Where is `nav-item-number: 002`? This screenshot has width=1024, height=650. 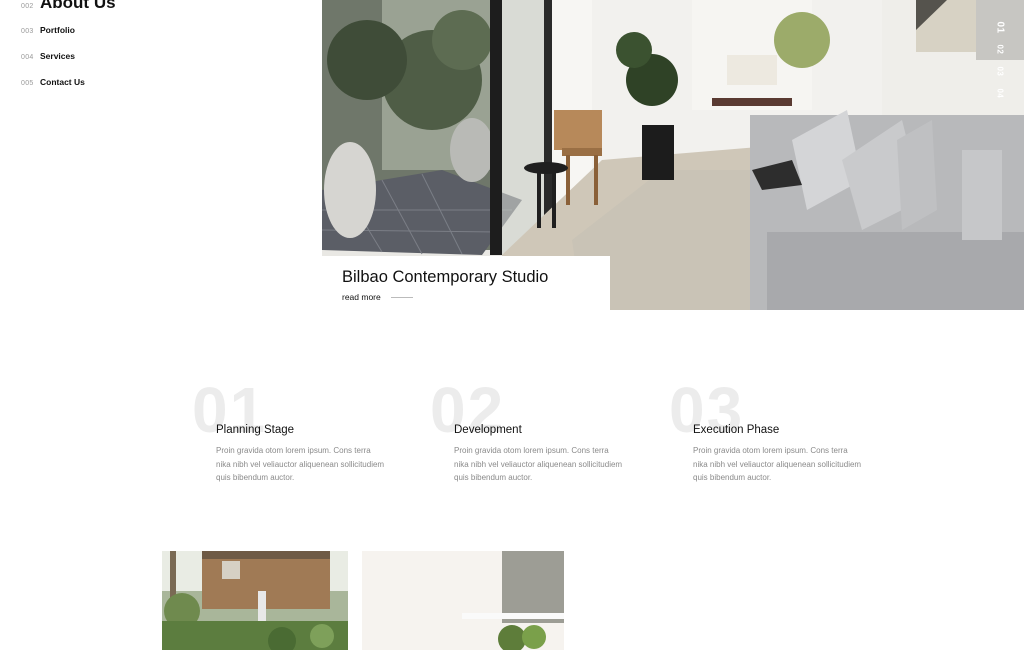
nav-item-number: 002 is located at coordinates (27, 6).